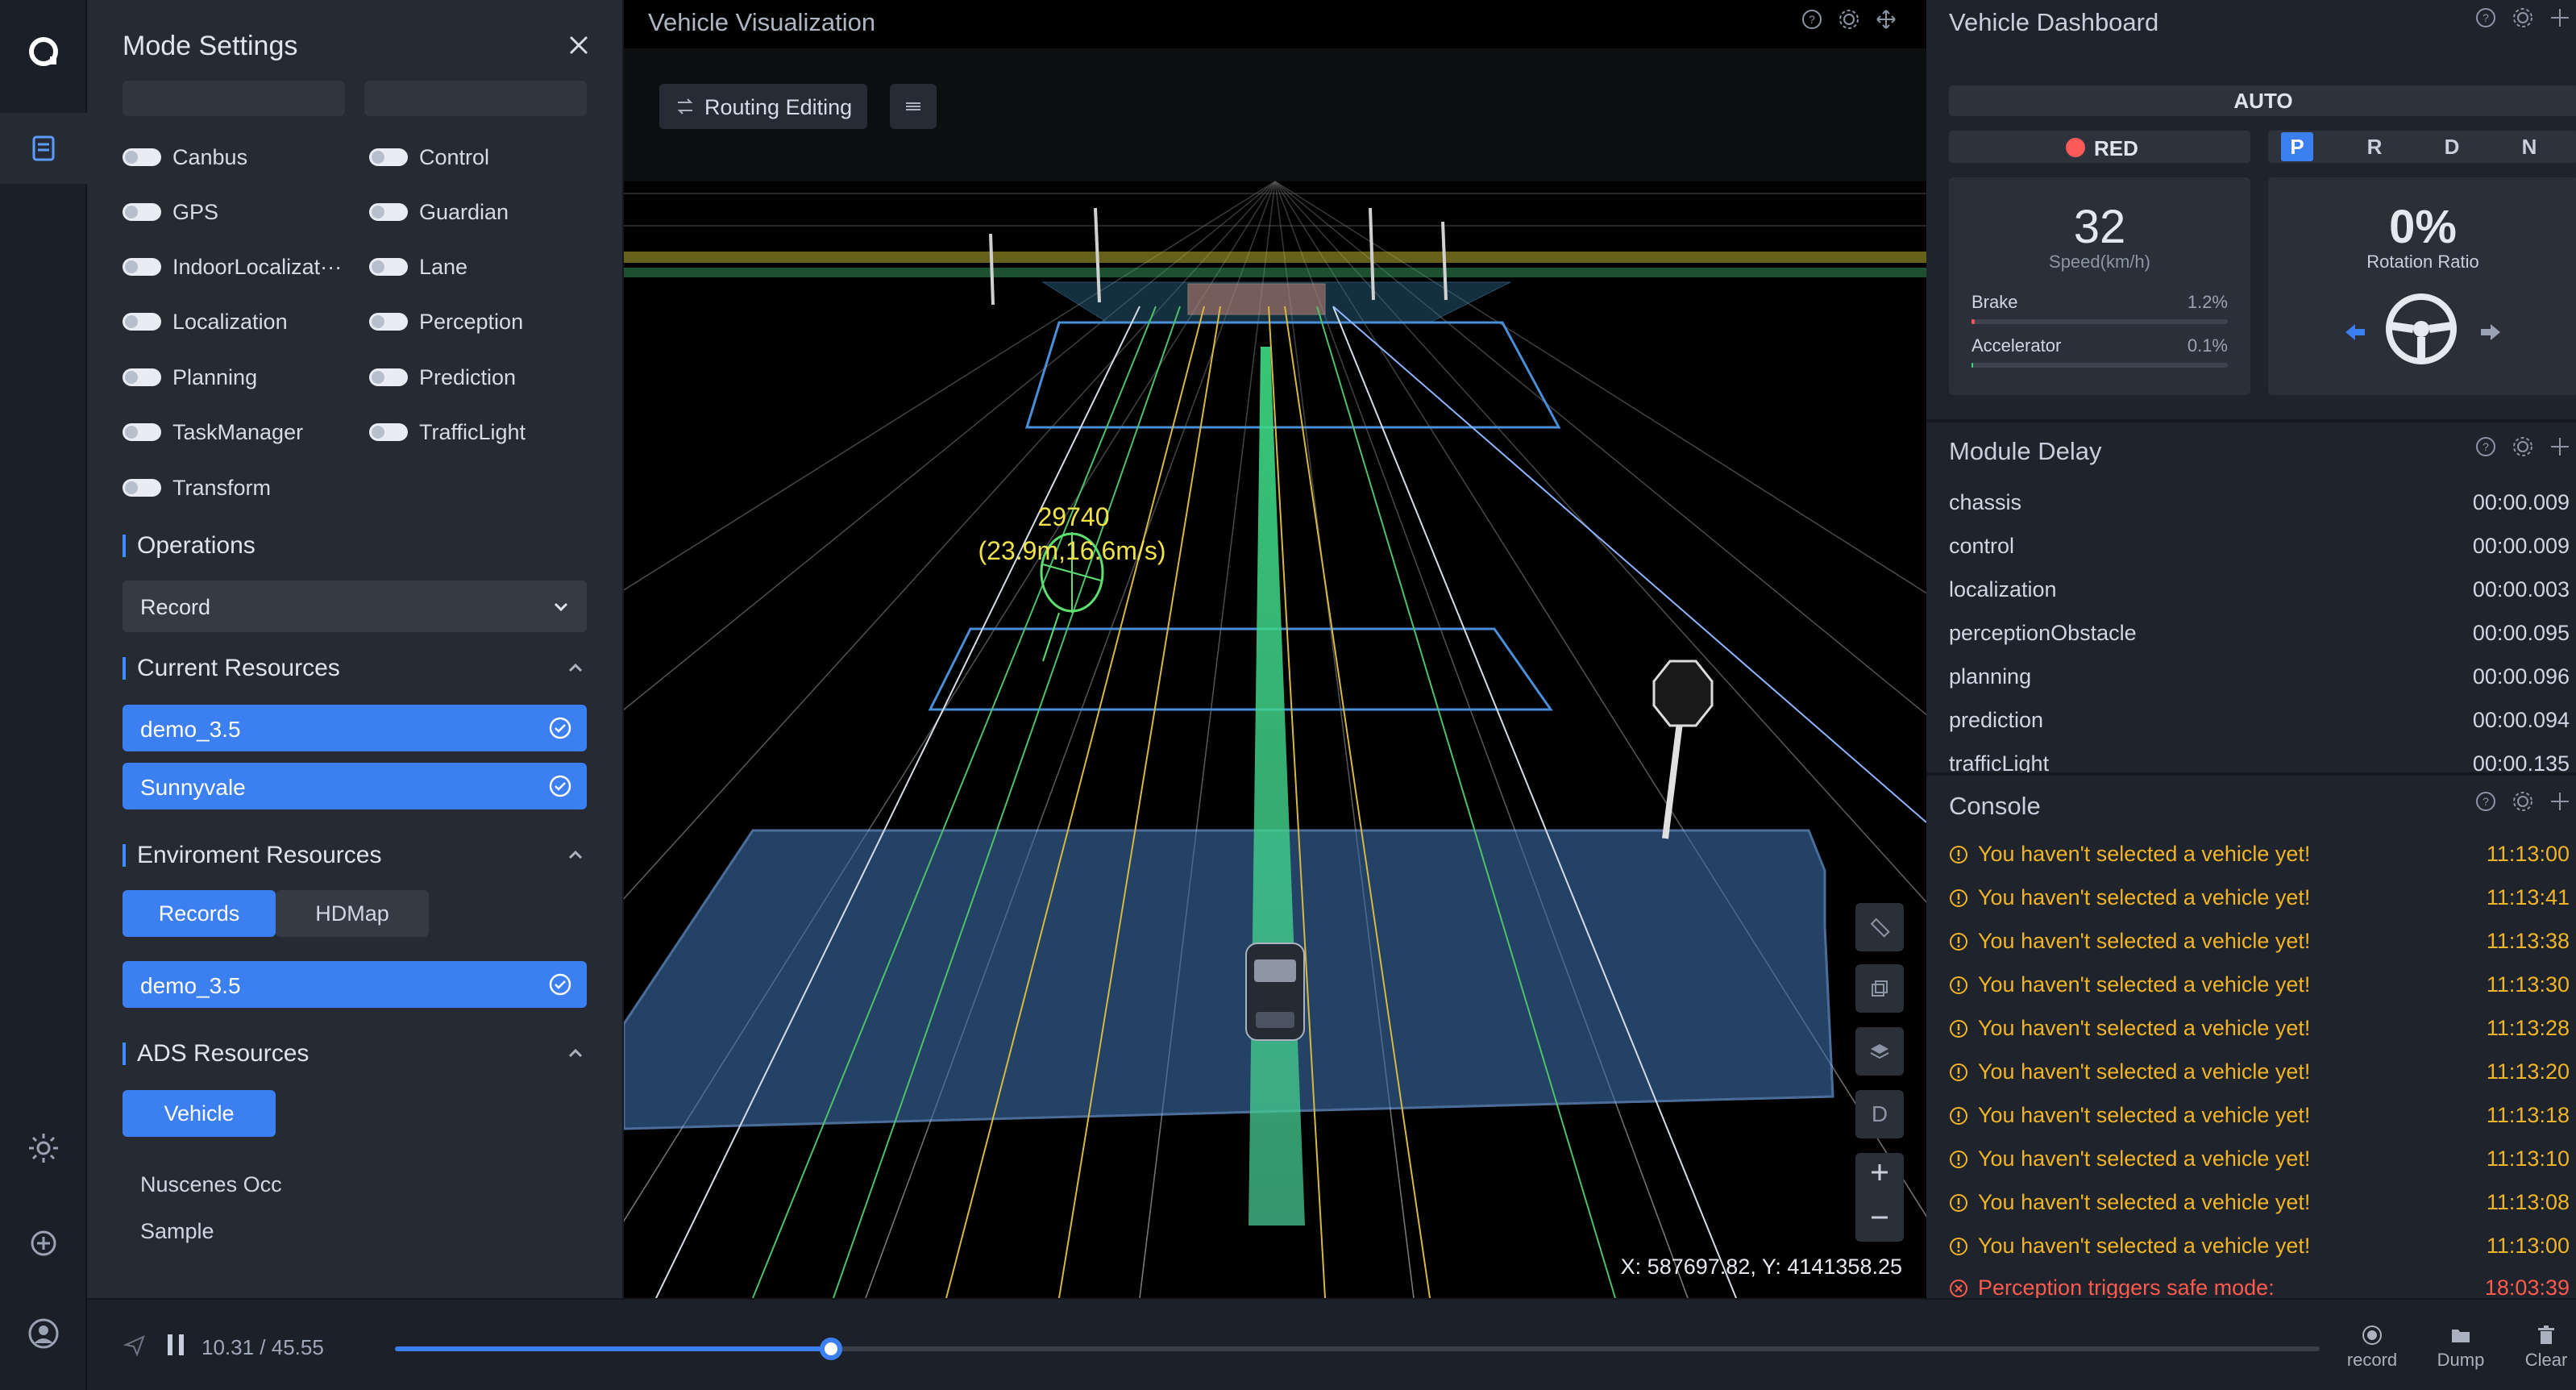 The height and width of the screenshot is (1390, 2576). I want to click on layer-toggle-button, so click(913, 106).